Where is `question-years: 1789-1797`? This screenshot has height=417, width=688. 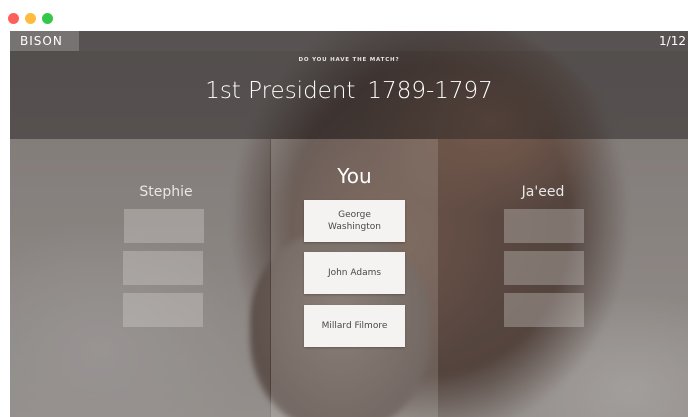
question-years: 1789-1797 is located at coordinates (430, 91).